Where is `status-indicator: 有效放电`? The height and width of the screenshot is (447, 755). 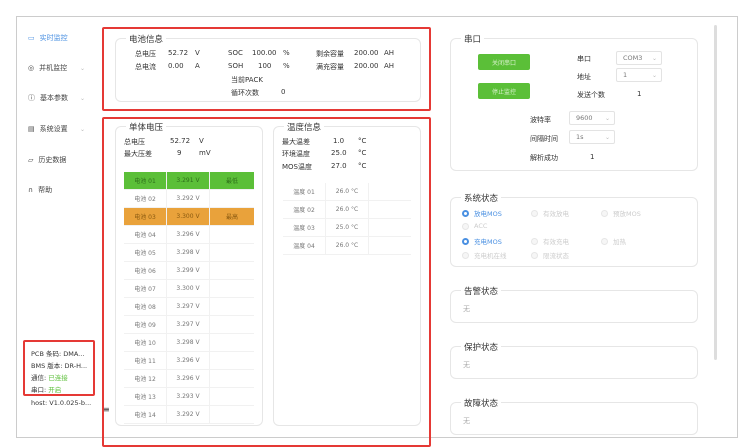 status-indicator: 有效放电 is located at coordinates (550, 213).